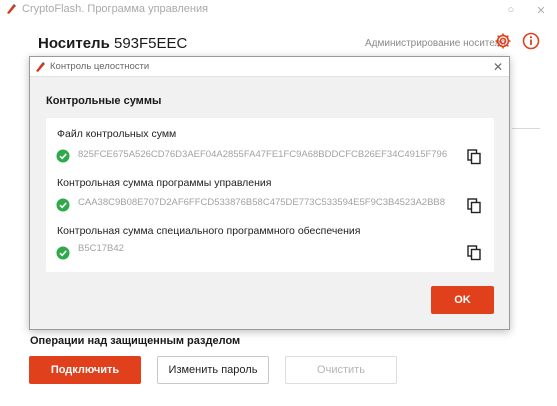 This screenshot has height=406, width=557. I want to click on background-divider, so click(526, 128).